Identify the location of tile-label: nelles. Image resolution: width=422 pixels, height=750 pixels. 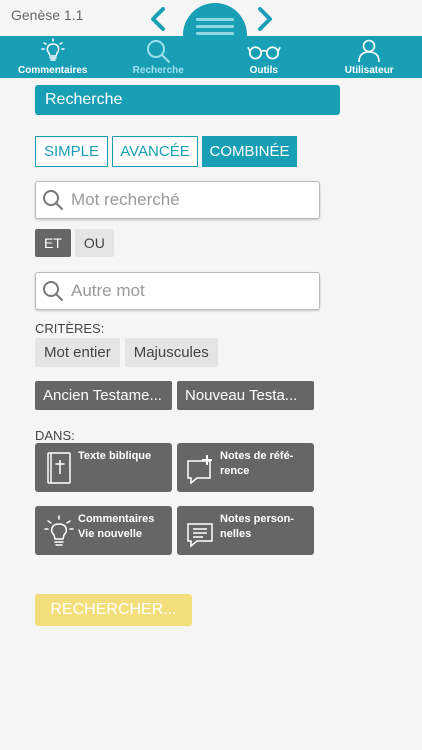
(236, 534).